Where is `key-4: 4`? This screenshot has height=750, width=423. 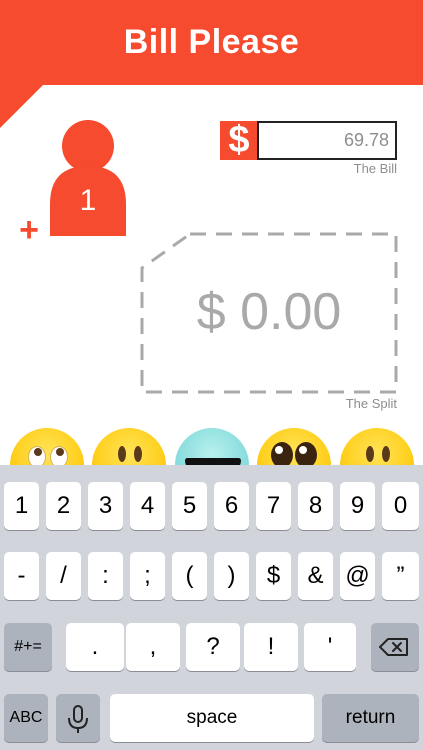 key-4: 4 is located at coordinates (147, 506).